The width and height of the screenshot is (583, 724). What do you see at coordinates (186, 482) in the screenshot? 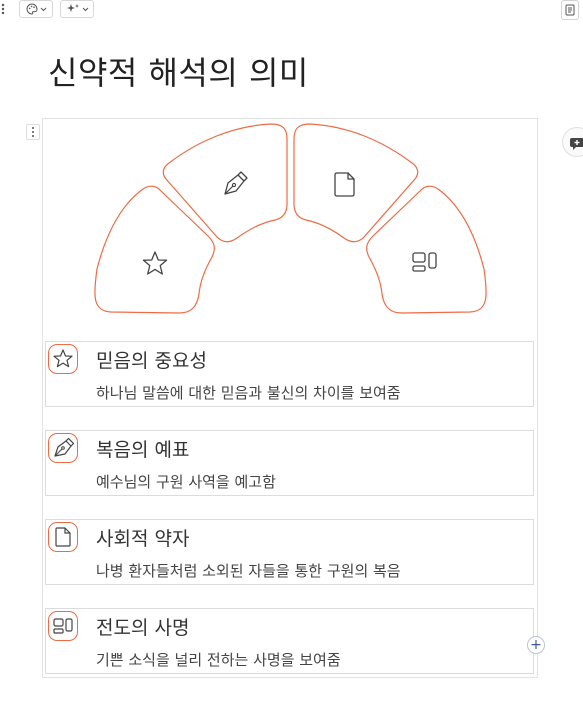
I see `item-description: 예수님의 구원 사역을 예고함` at bounding box center [186, 482].